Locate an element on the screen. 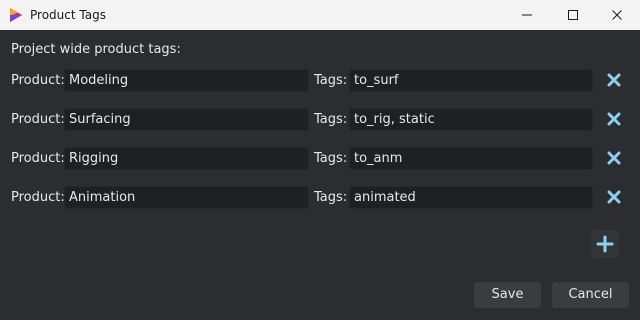 This screenshot has width=640, height=320. maximize-icon is located at coordinates (573, 15).